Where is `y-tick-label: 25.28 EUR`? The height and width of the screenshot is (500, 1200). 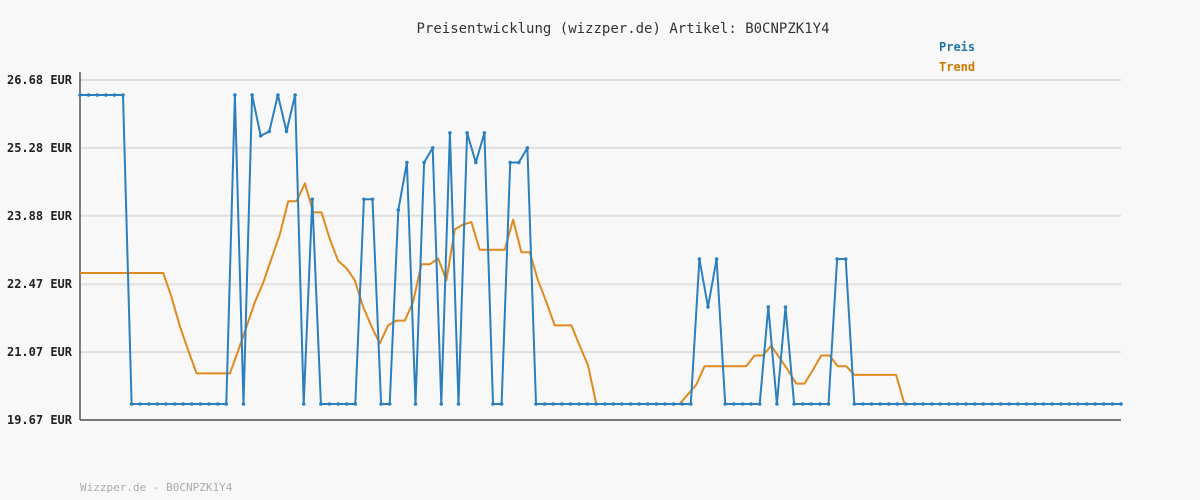 y-tick-label: 25.28 EUR is located at coordinates (40, 148).